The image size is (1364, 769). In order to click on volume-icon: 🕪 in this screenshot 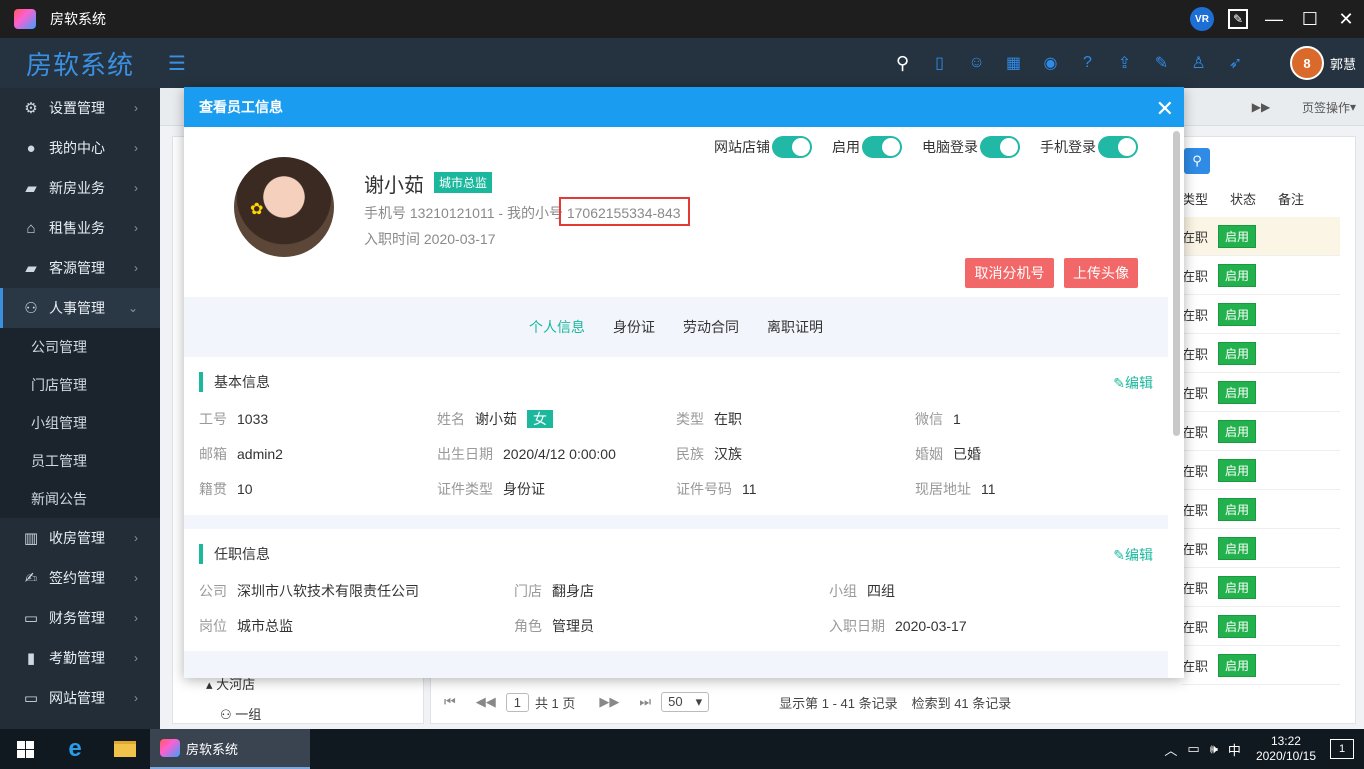, I will do `click(1214, 749)`.